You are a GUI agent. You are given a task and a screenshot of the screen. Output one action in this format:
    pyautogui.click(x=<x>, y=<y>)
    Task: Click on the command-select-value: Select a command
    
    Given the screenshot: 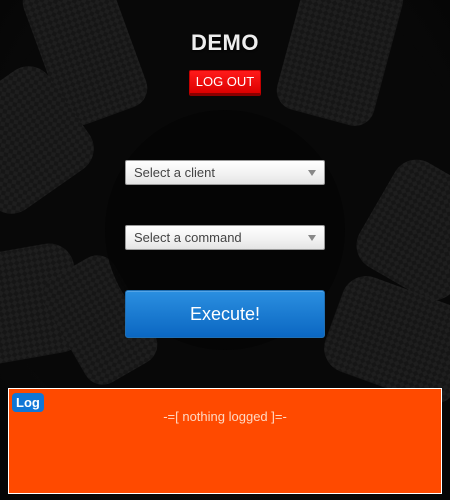 What is the action you would take?
    pyautogui.click(x=188, y=237)
    